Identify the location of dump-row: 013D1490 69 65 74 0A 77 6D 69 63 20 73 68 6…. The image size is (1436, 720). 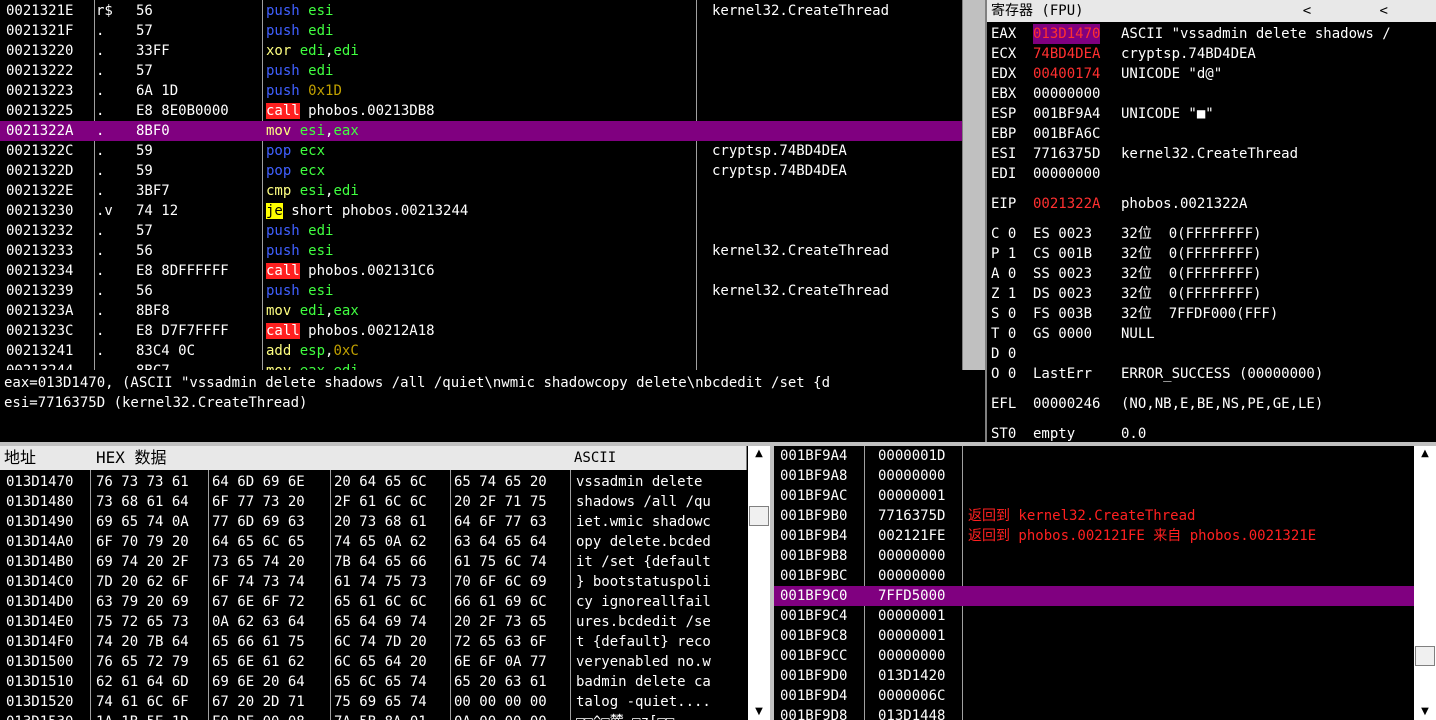
(373, 522).